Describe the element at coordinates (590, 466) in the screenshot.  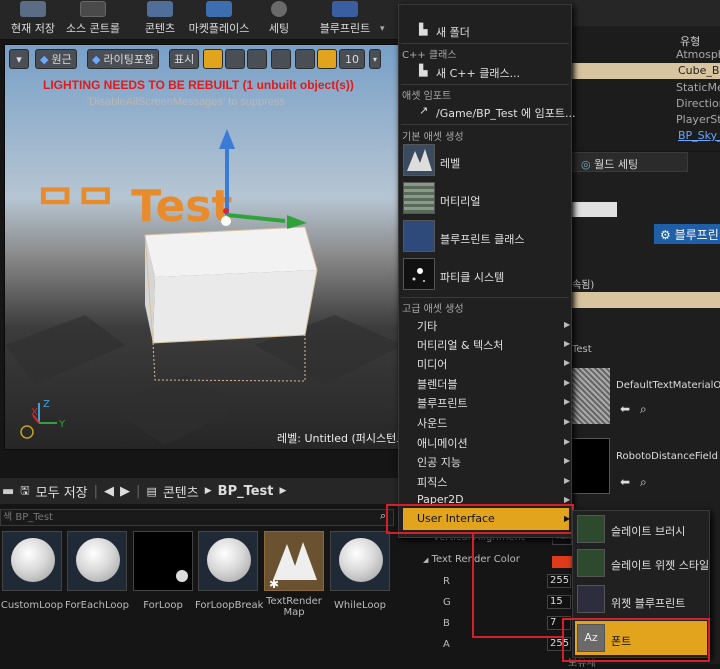
I see `roboto-field-thumbnail` at that location.